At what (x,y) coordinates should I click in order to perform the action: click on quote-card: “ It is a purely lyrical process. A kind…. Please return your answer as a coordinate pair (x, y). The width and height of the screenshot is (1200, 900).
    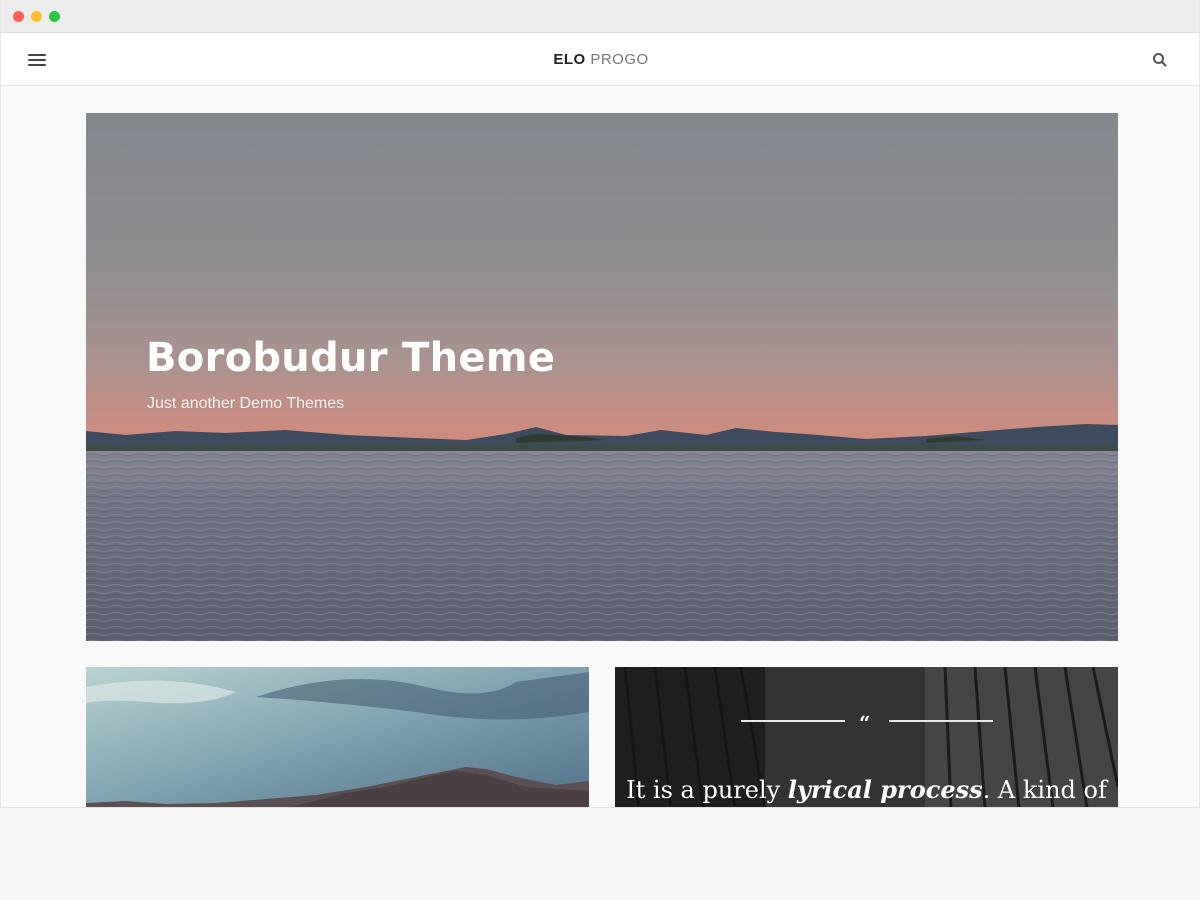
    Looking at the image, I should click on (866, 737).